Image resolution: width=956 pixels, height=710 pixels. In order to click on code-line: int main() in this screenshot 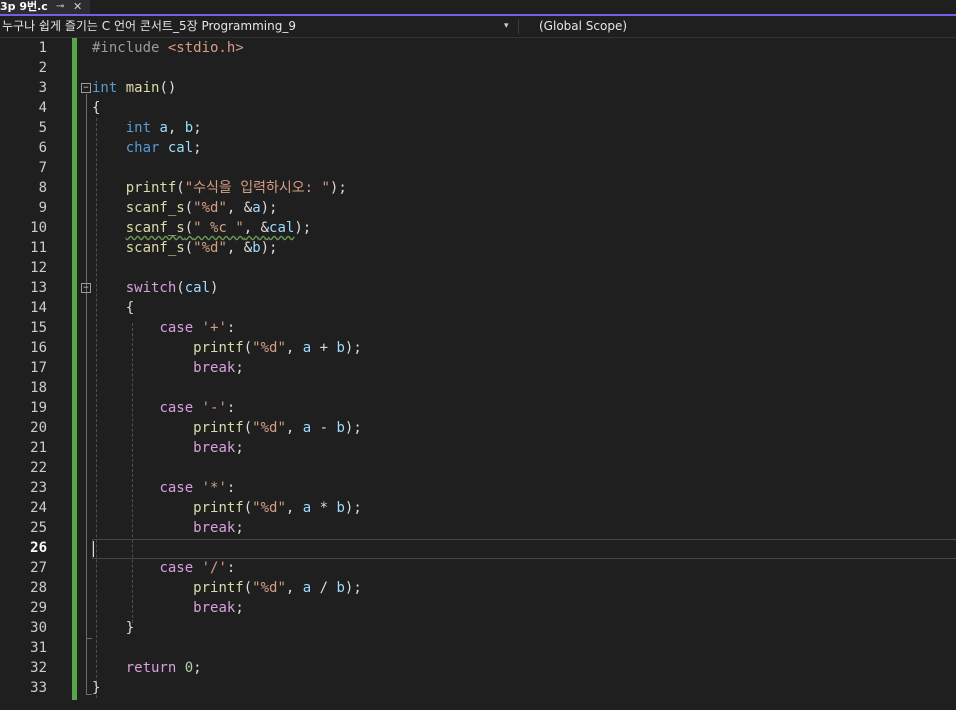, I will do `click(134, 88)`.